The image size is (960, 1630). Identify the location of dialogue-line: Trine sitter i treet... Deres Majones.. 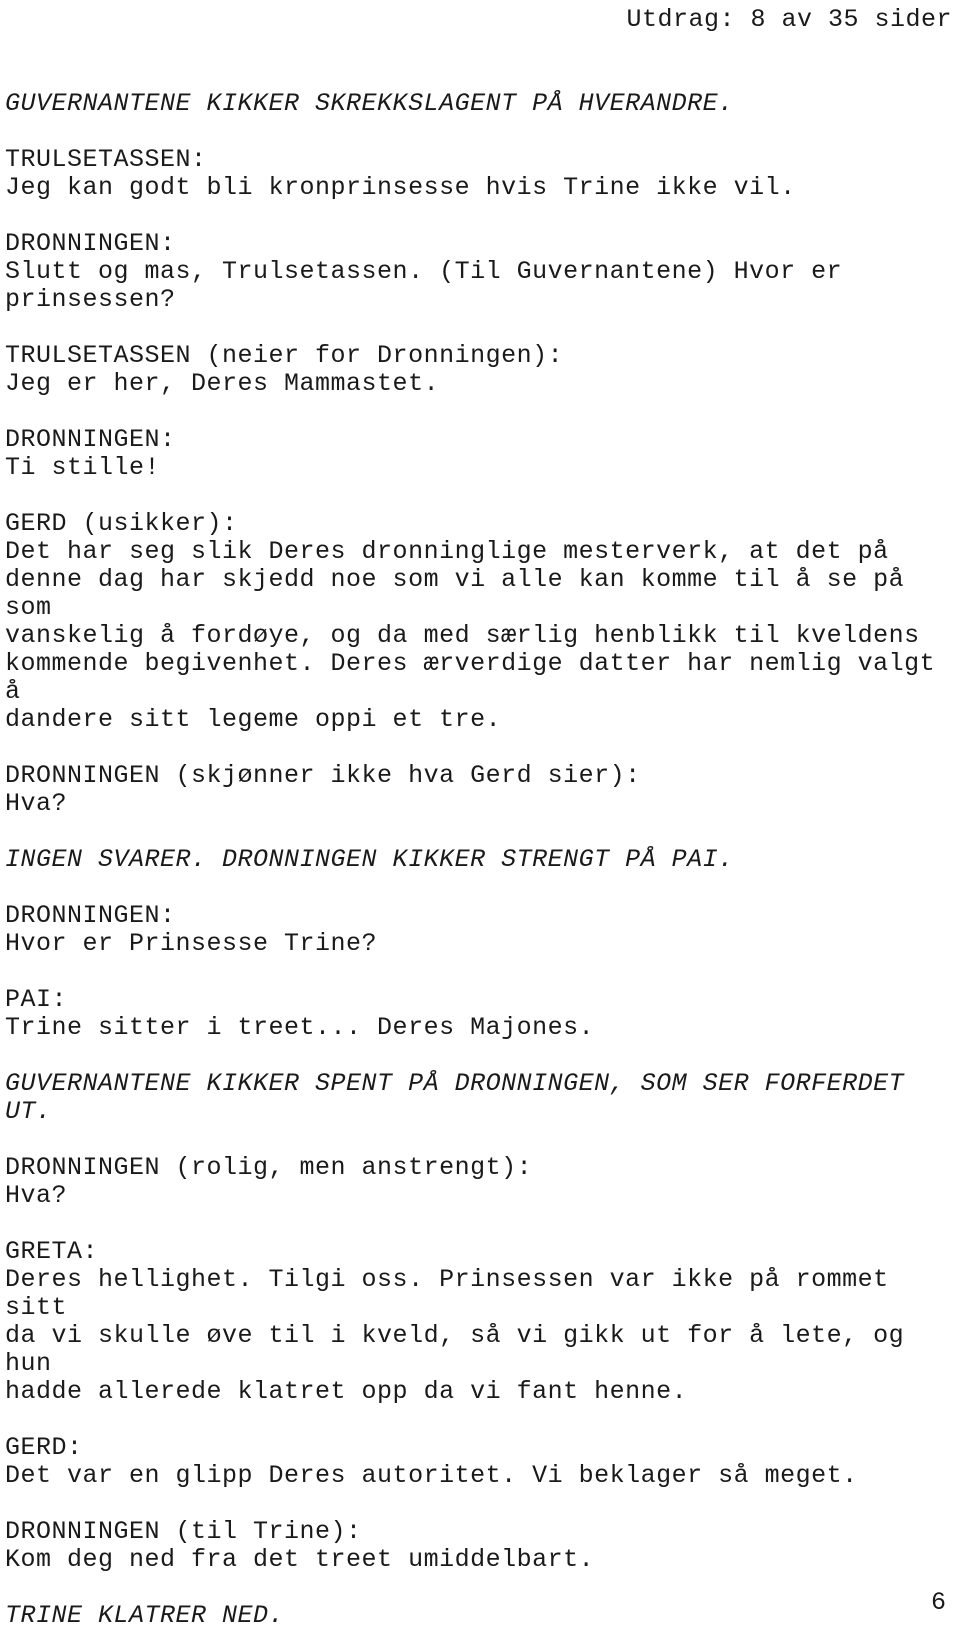
(300, 1027).